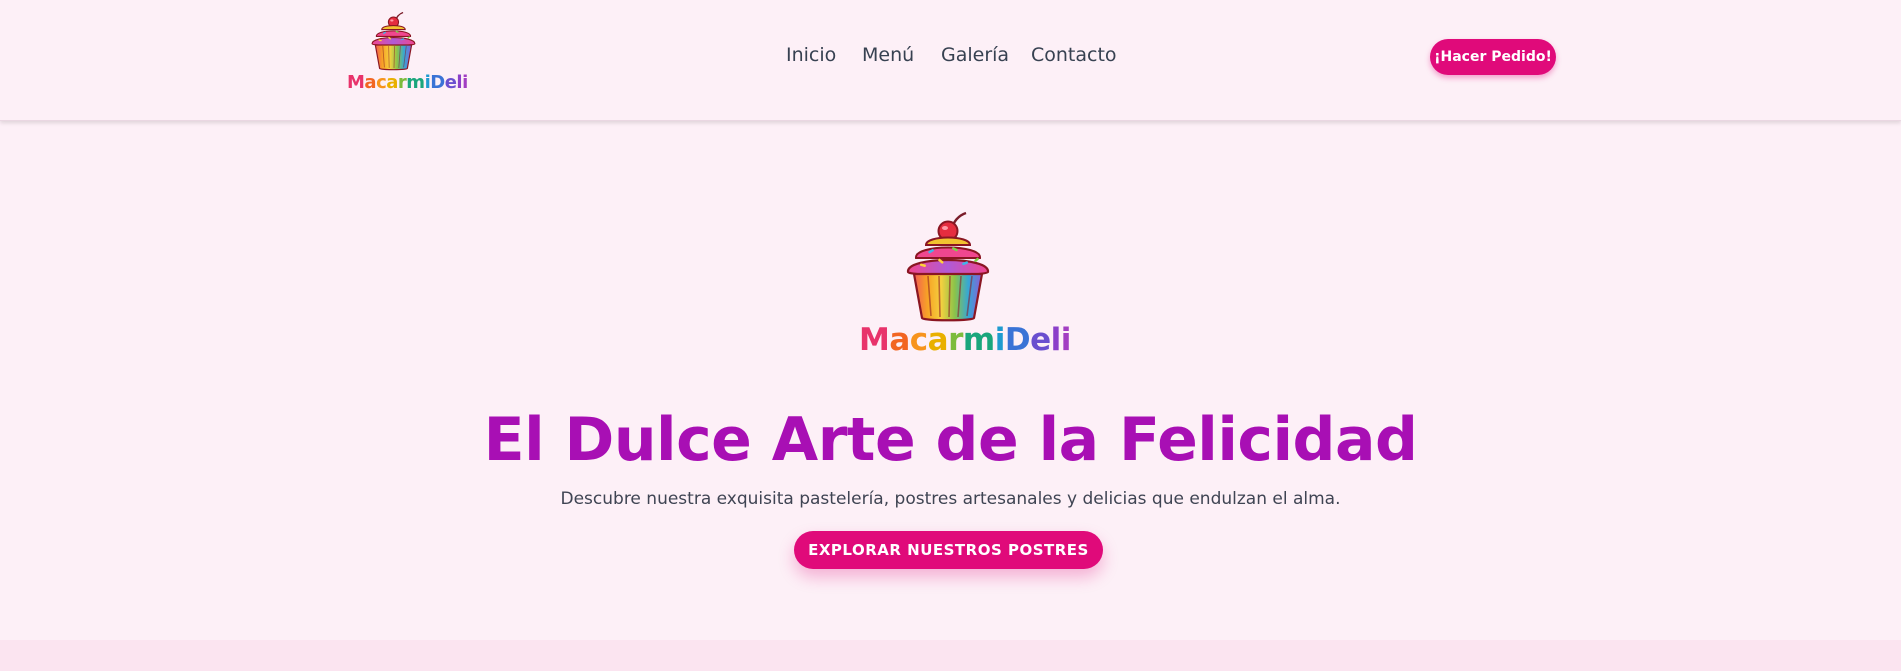 The height and width of the screenshot is (671, 1901). What do you see at coordinates (811, 55) in the screenshot?
I see `nav-link-inicio: Inicio` at bounding box center [811, 55].